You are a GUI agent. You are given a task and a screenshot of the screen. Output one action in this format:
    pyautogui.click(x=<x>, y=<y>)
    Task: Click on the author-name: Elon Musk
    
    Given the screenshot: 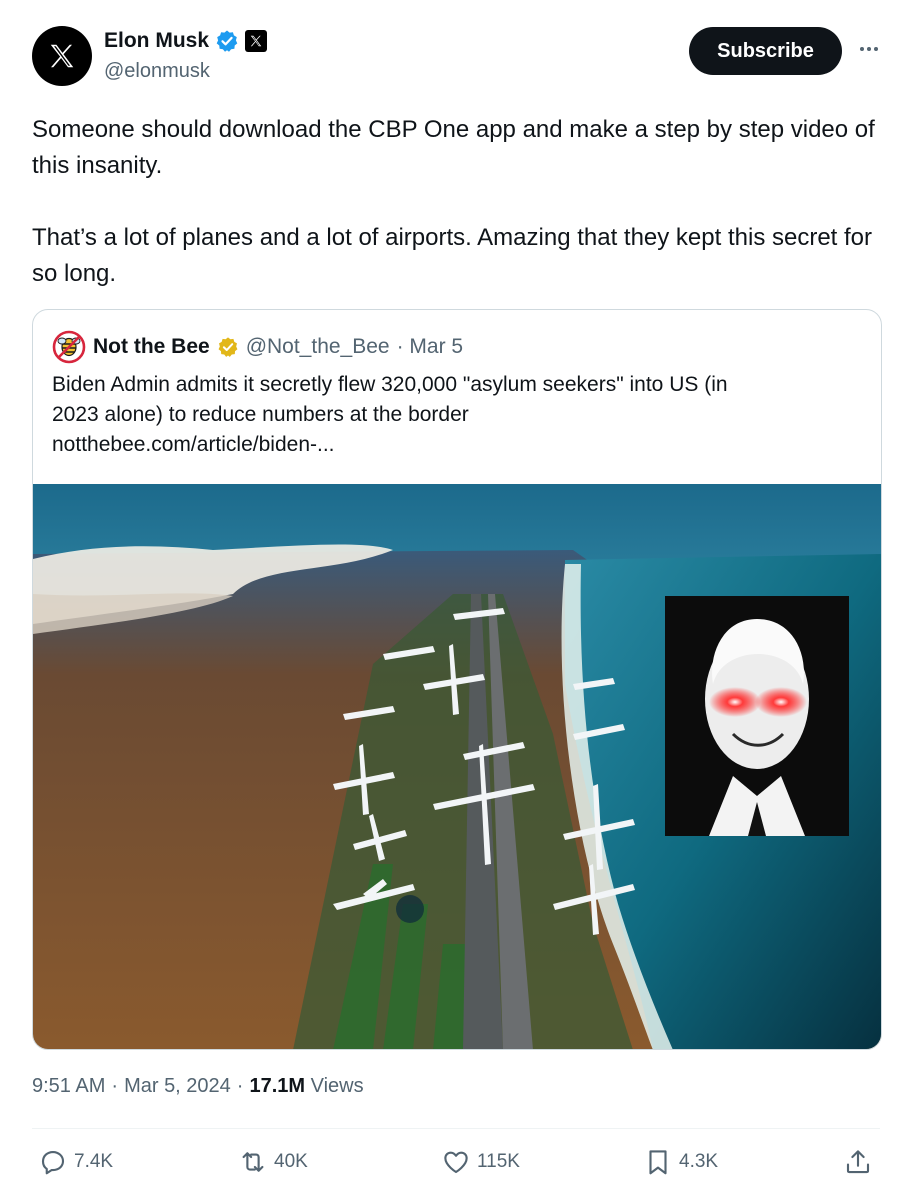 What is the action you would take?
    pyautogui.click(x=156, y=41)
    